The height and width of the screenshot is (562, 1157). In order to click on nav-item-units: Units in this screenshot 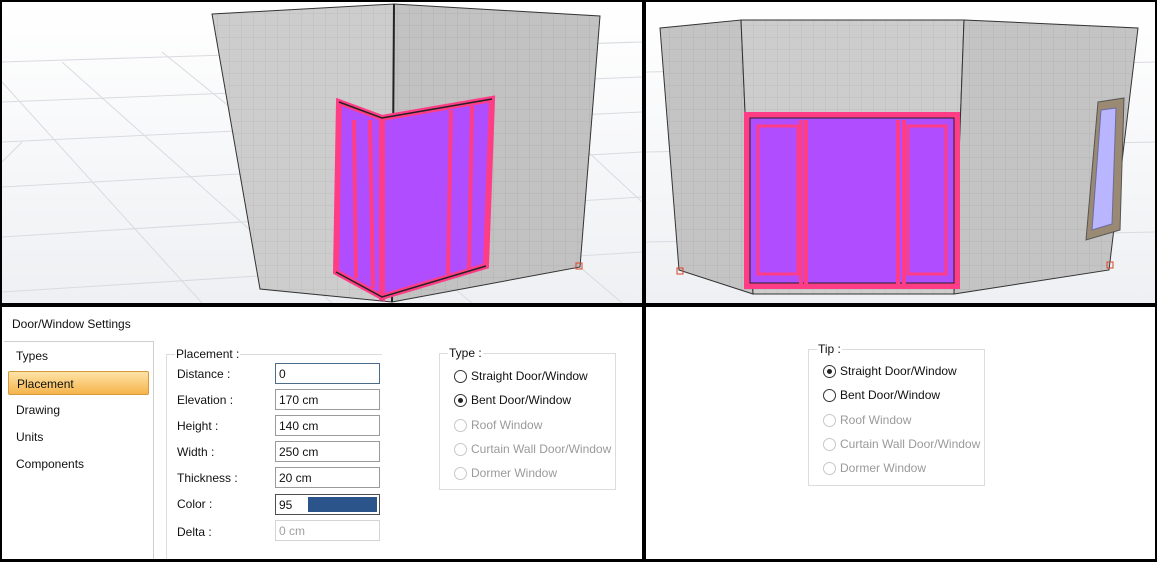, I will do `click(78, 437)`.